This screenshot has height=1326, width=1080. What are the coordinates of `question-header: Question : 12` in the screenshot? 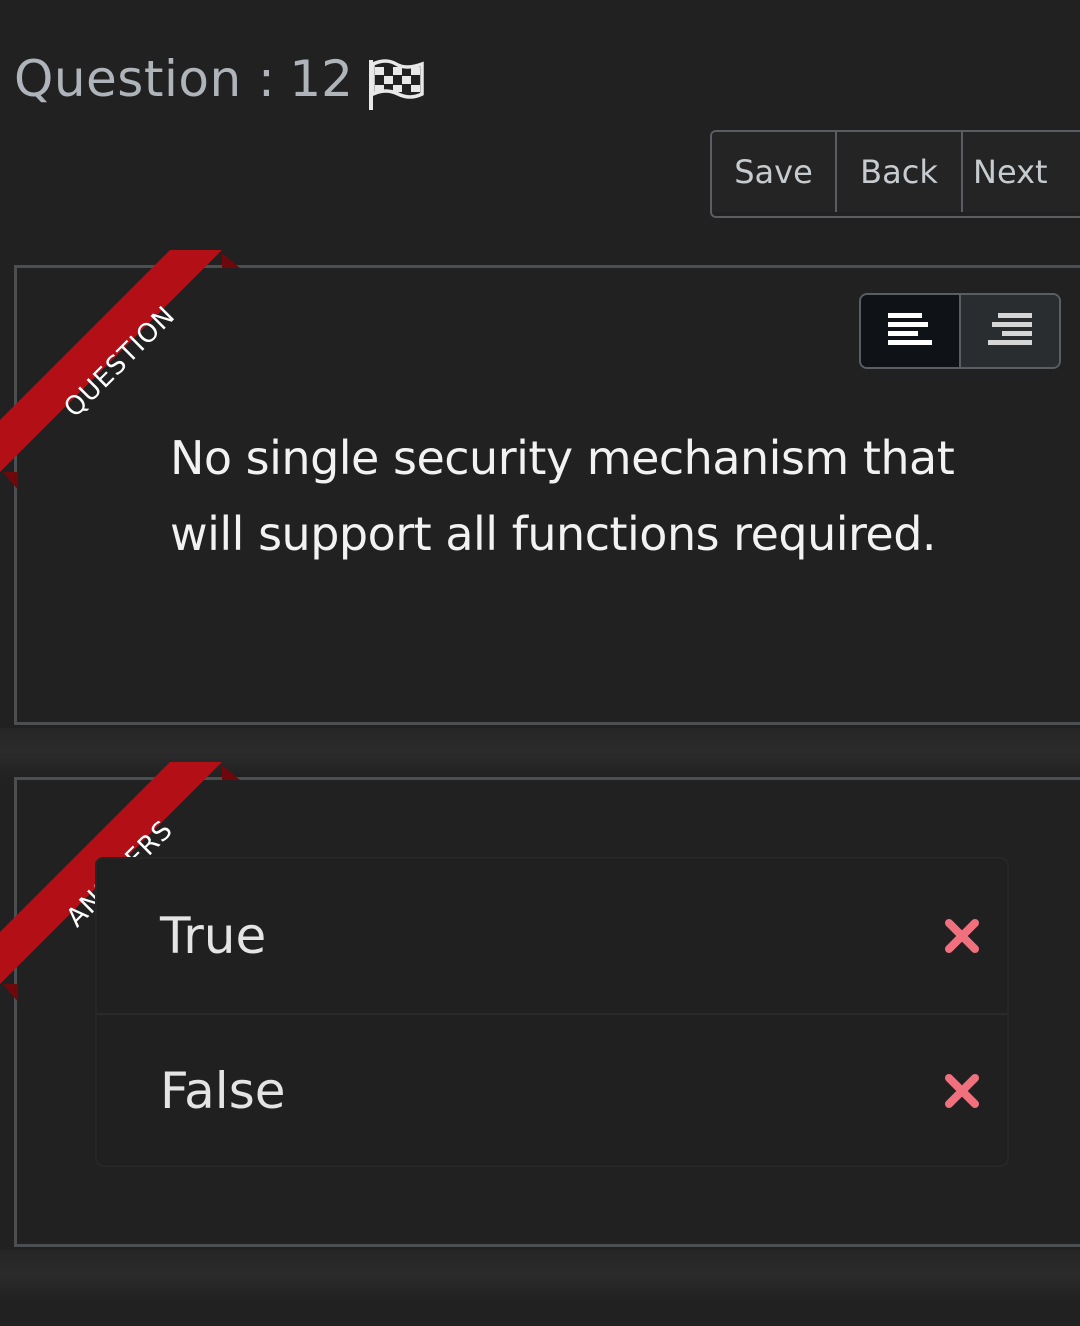 It's located at (183, 79).